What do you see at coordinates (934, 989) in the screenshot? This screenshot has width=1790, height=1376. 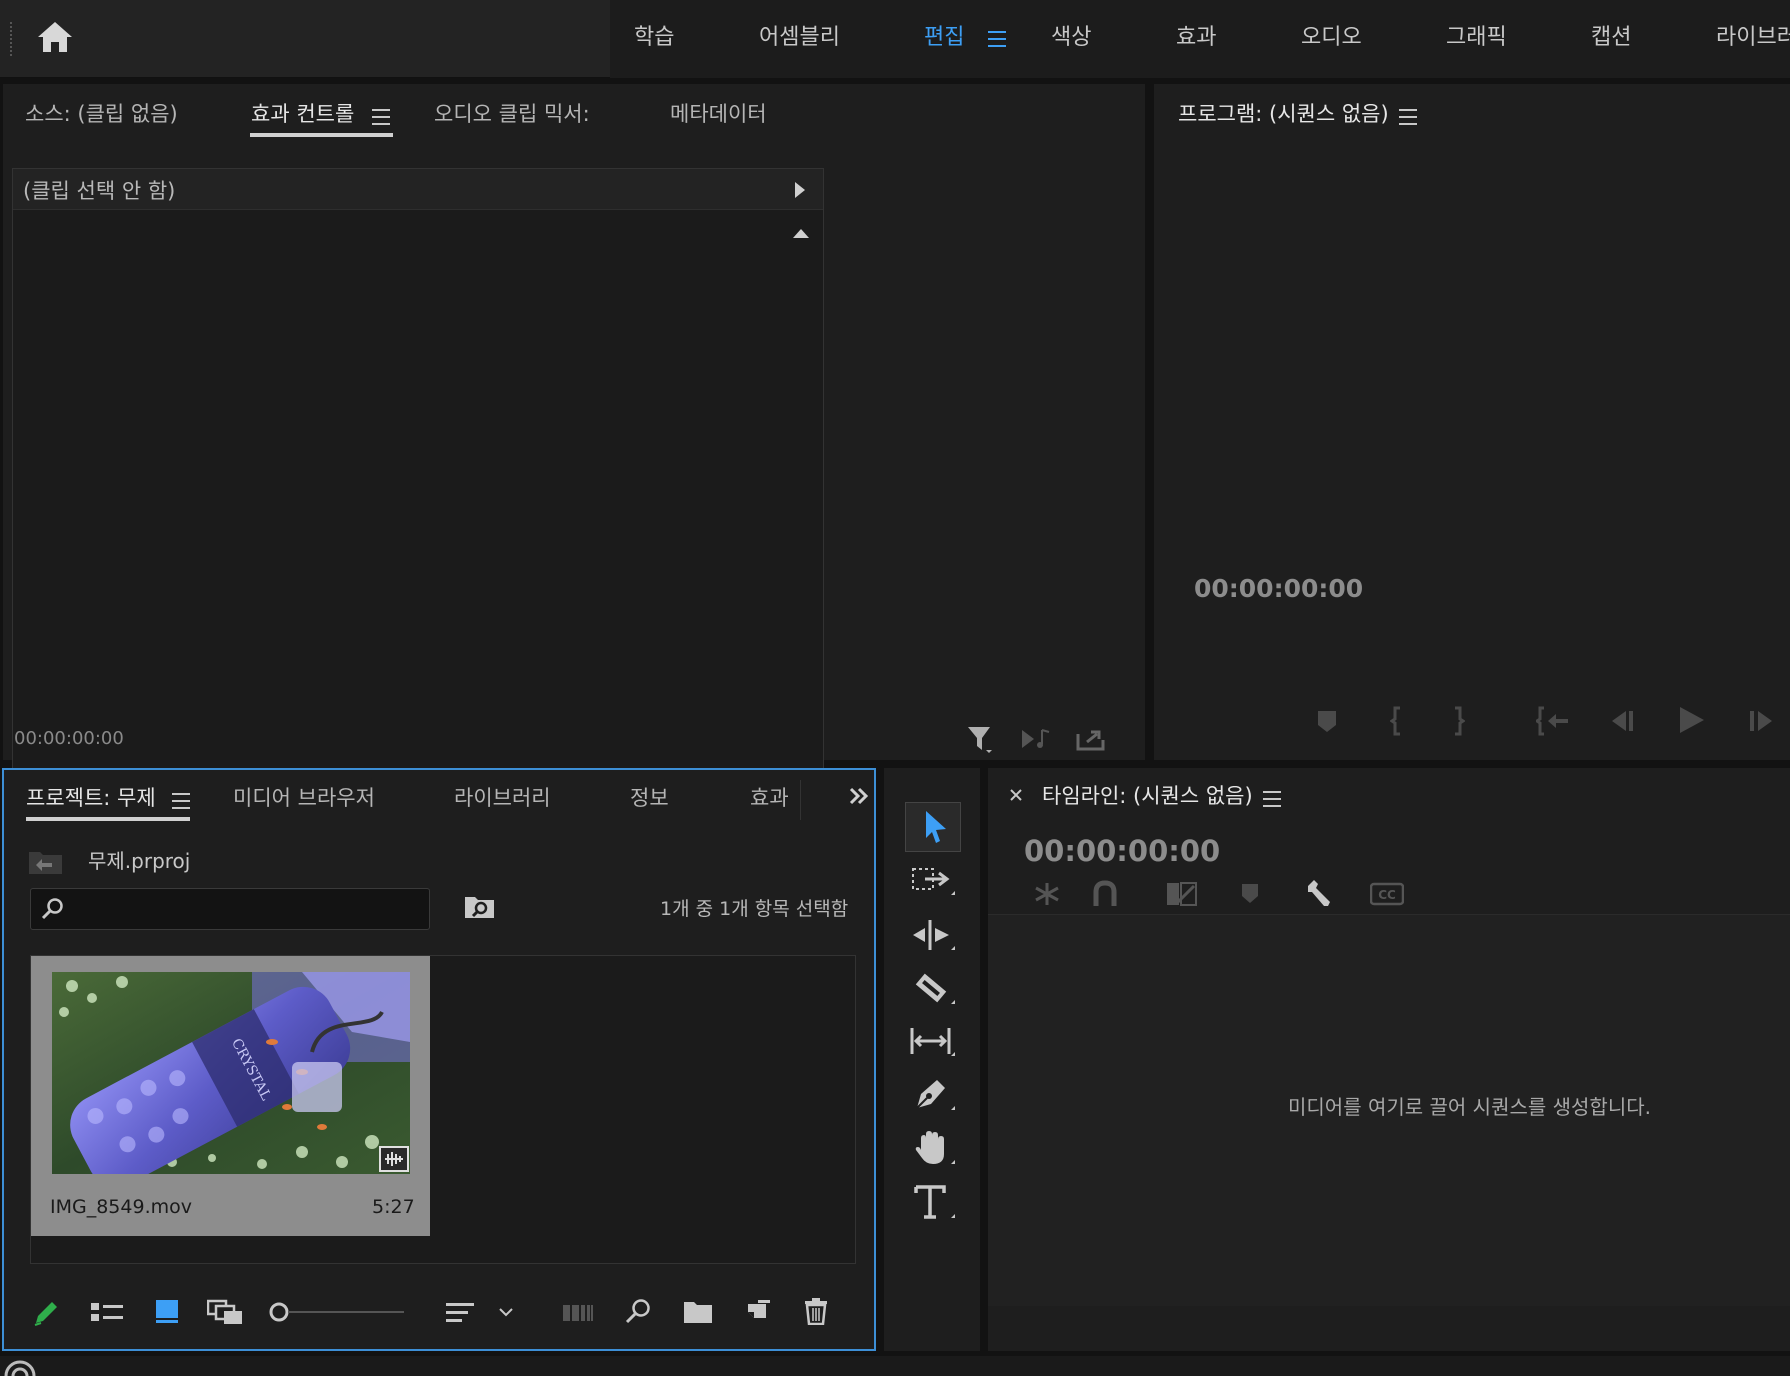 I see `razor-icon` at bounding box center [934, 989].